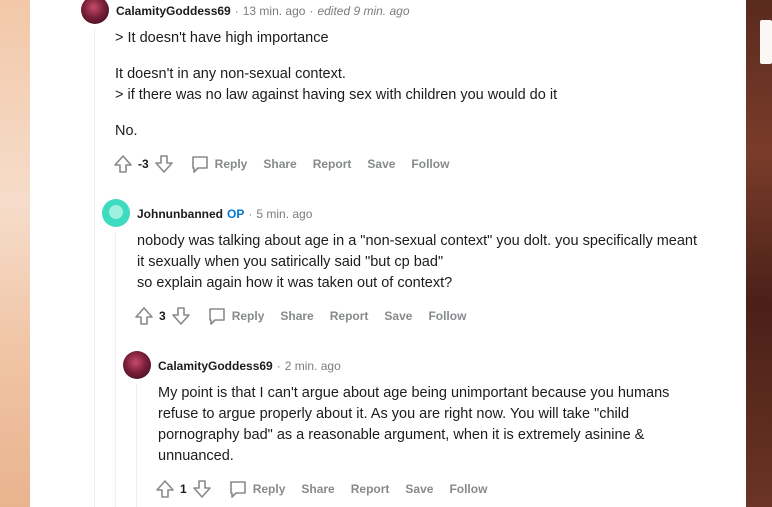 This screenshot has width=772, height=507. Describe the element at coordinates (15, 253) in the screenshot. I see `background-left` at that location.